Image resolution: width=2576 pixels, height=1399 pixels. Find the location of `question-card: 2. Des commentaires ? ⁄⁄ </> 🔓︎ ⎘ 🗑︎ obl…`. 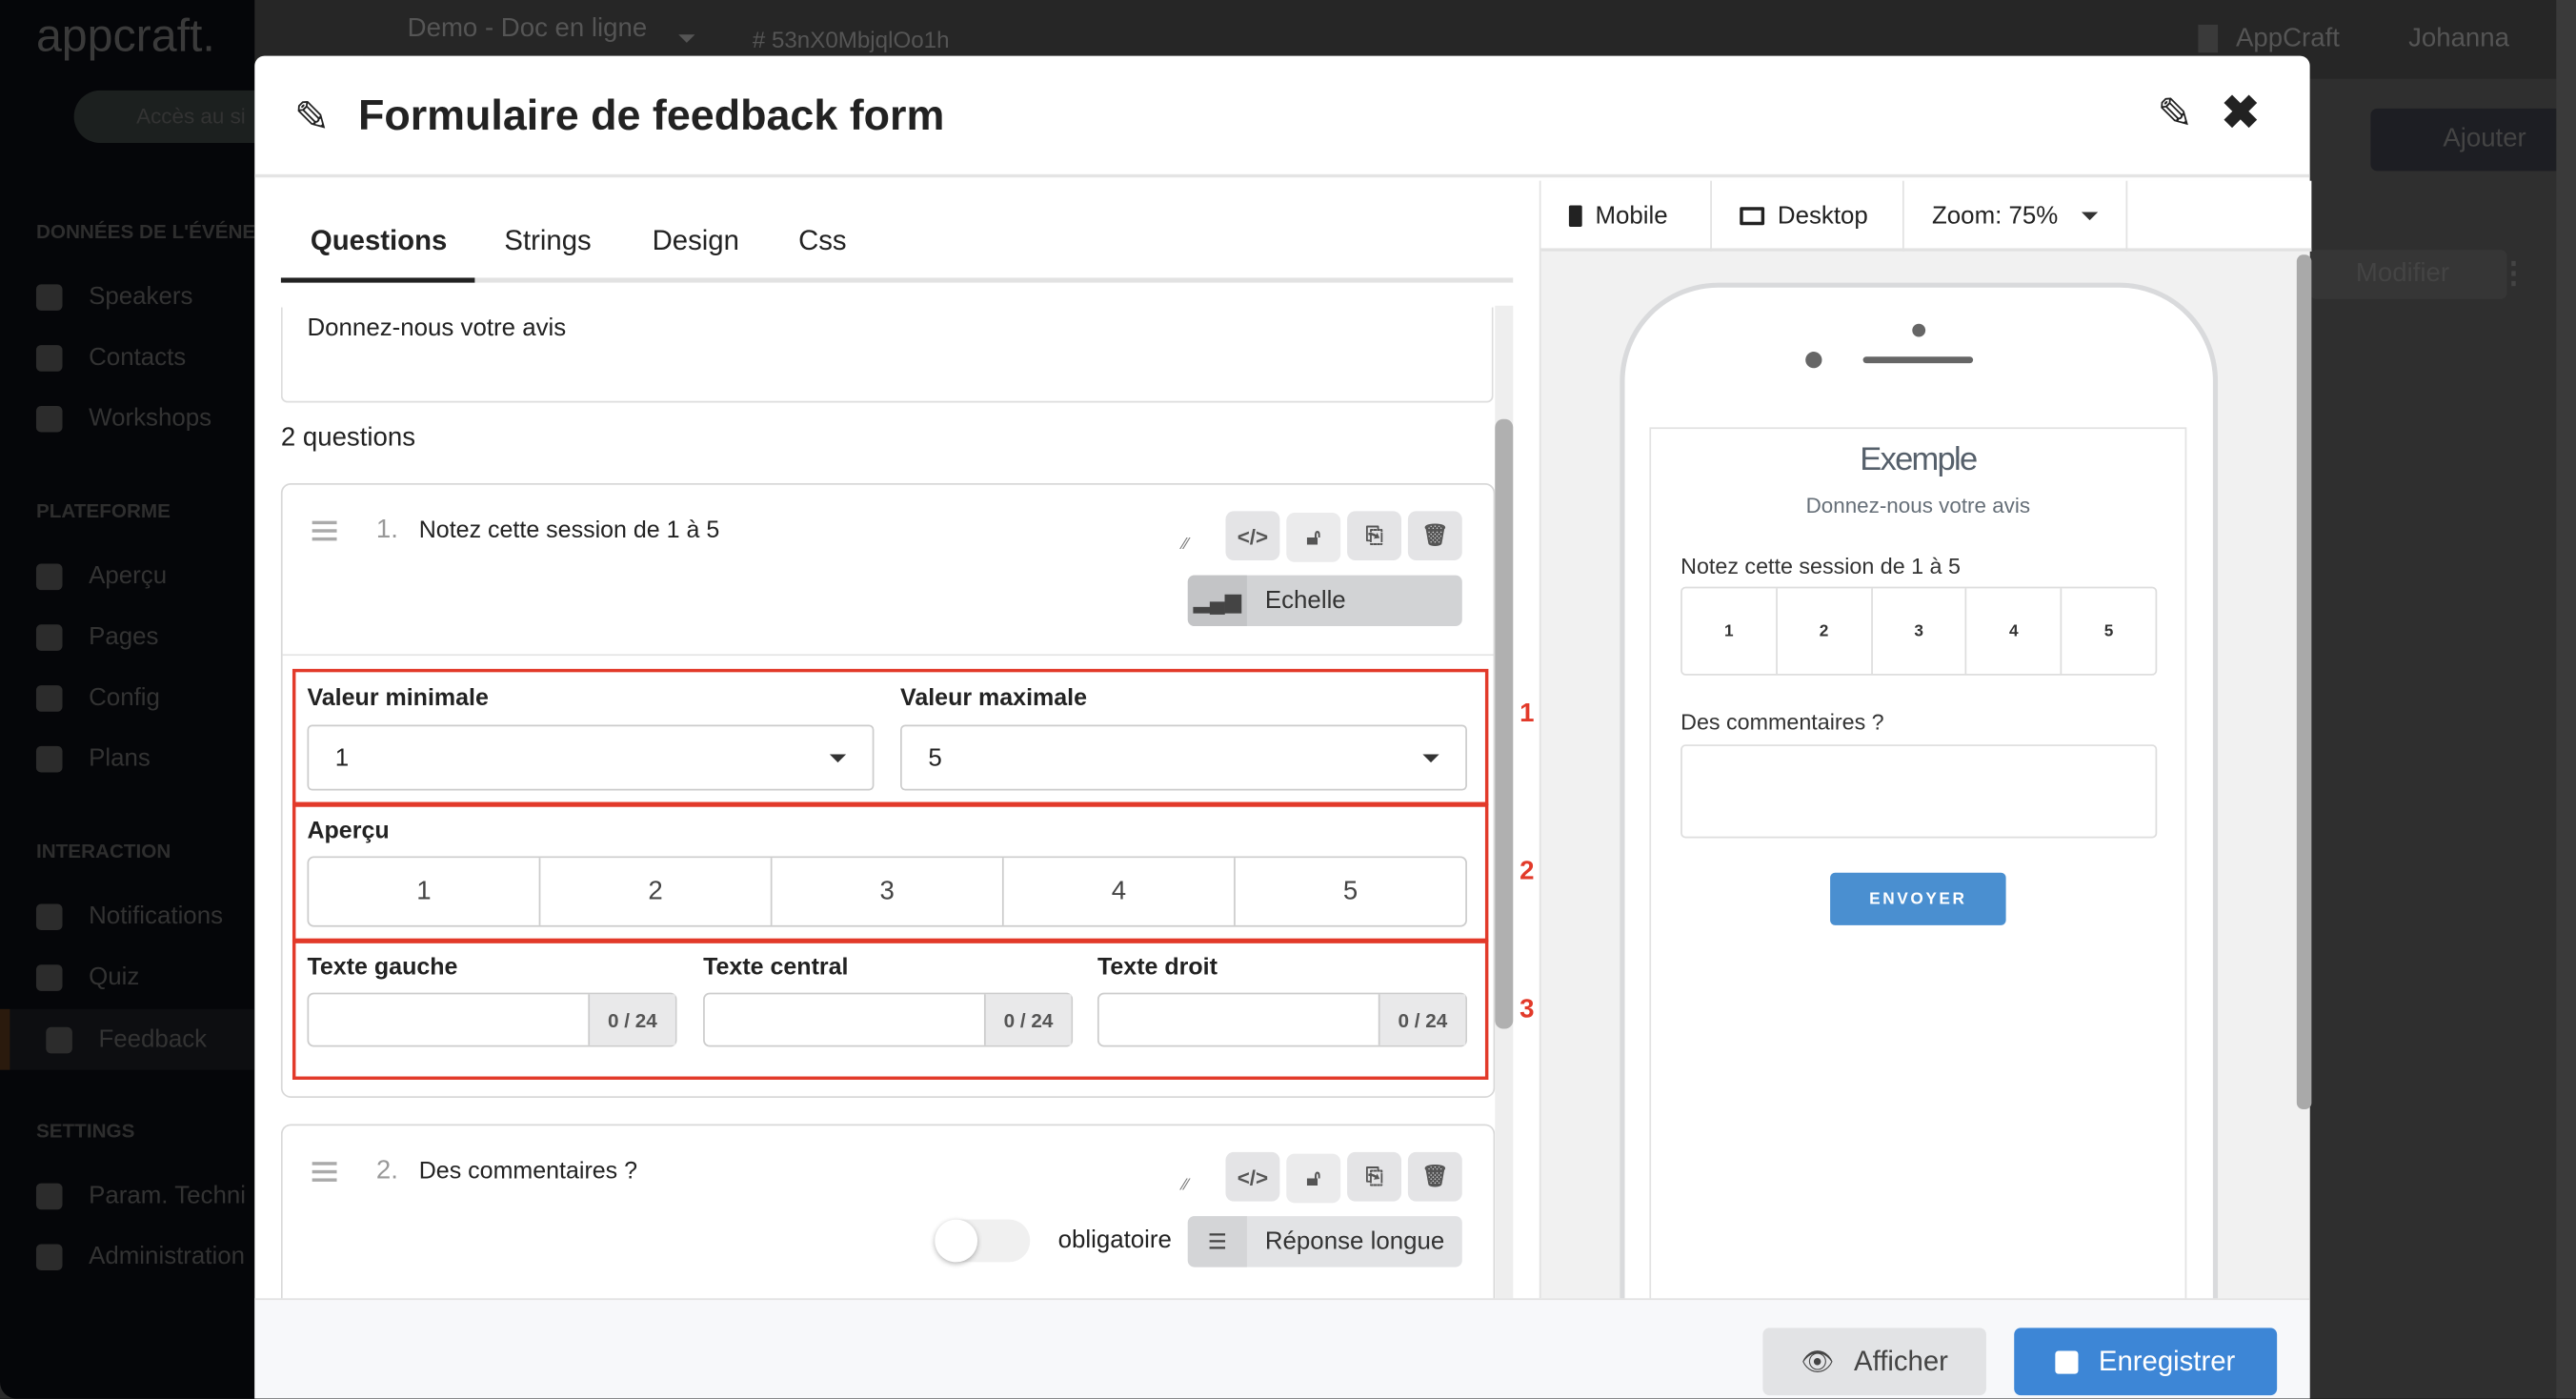

question-card: 2. Des commentaires ? ⁄⁄ </> 🔓︎ ⎘ 🗑︎ obl… is located at coordinates (888, 1223).